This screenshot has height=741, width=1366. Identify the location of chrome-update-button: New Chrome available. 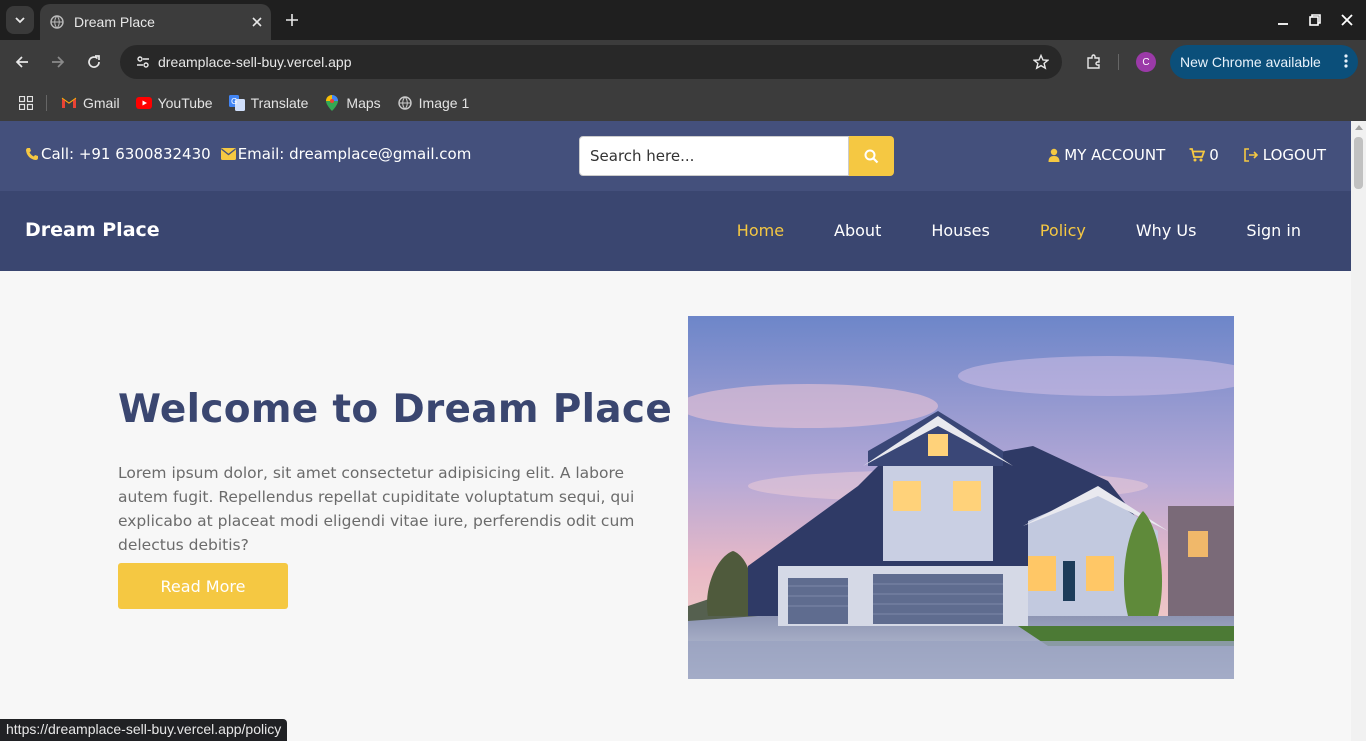
(1264, 62).